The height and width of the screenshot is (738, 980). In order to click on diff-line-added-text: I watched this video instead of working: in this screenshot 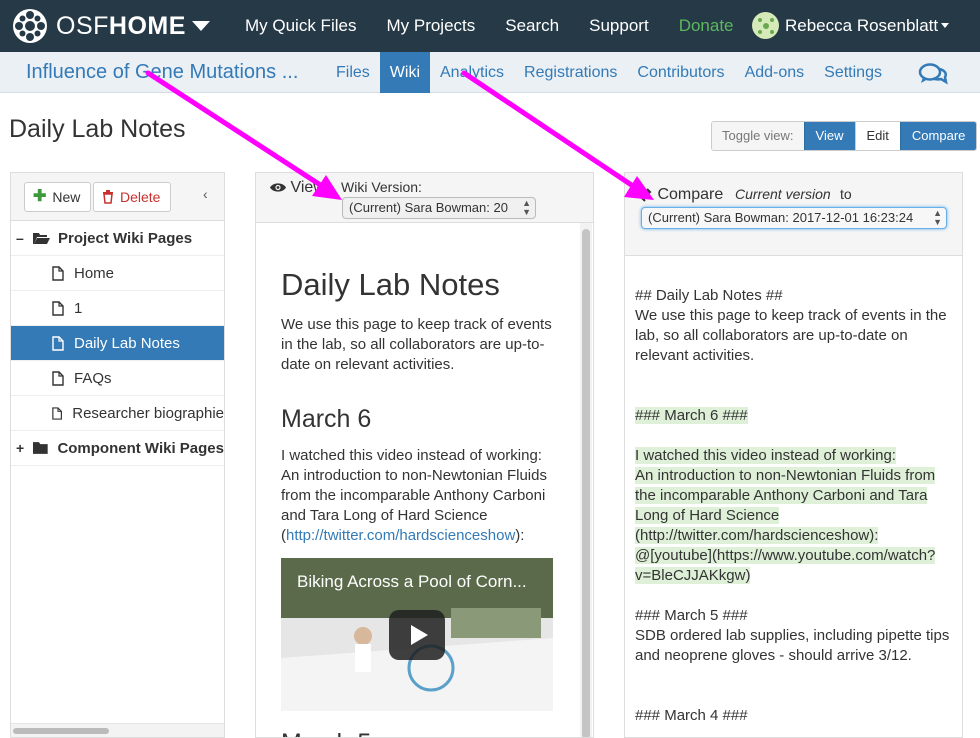, I will do `click(765, 455)`.